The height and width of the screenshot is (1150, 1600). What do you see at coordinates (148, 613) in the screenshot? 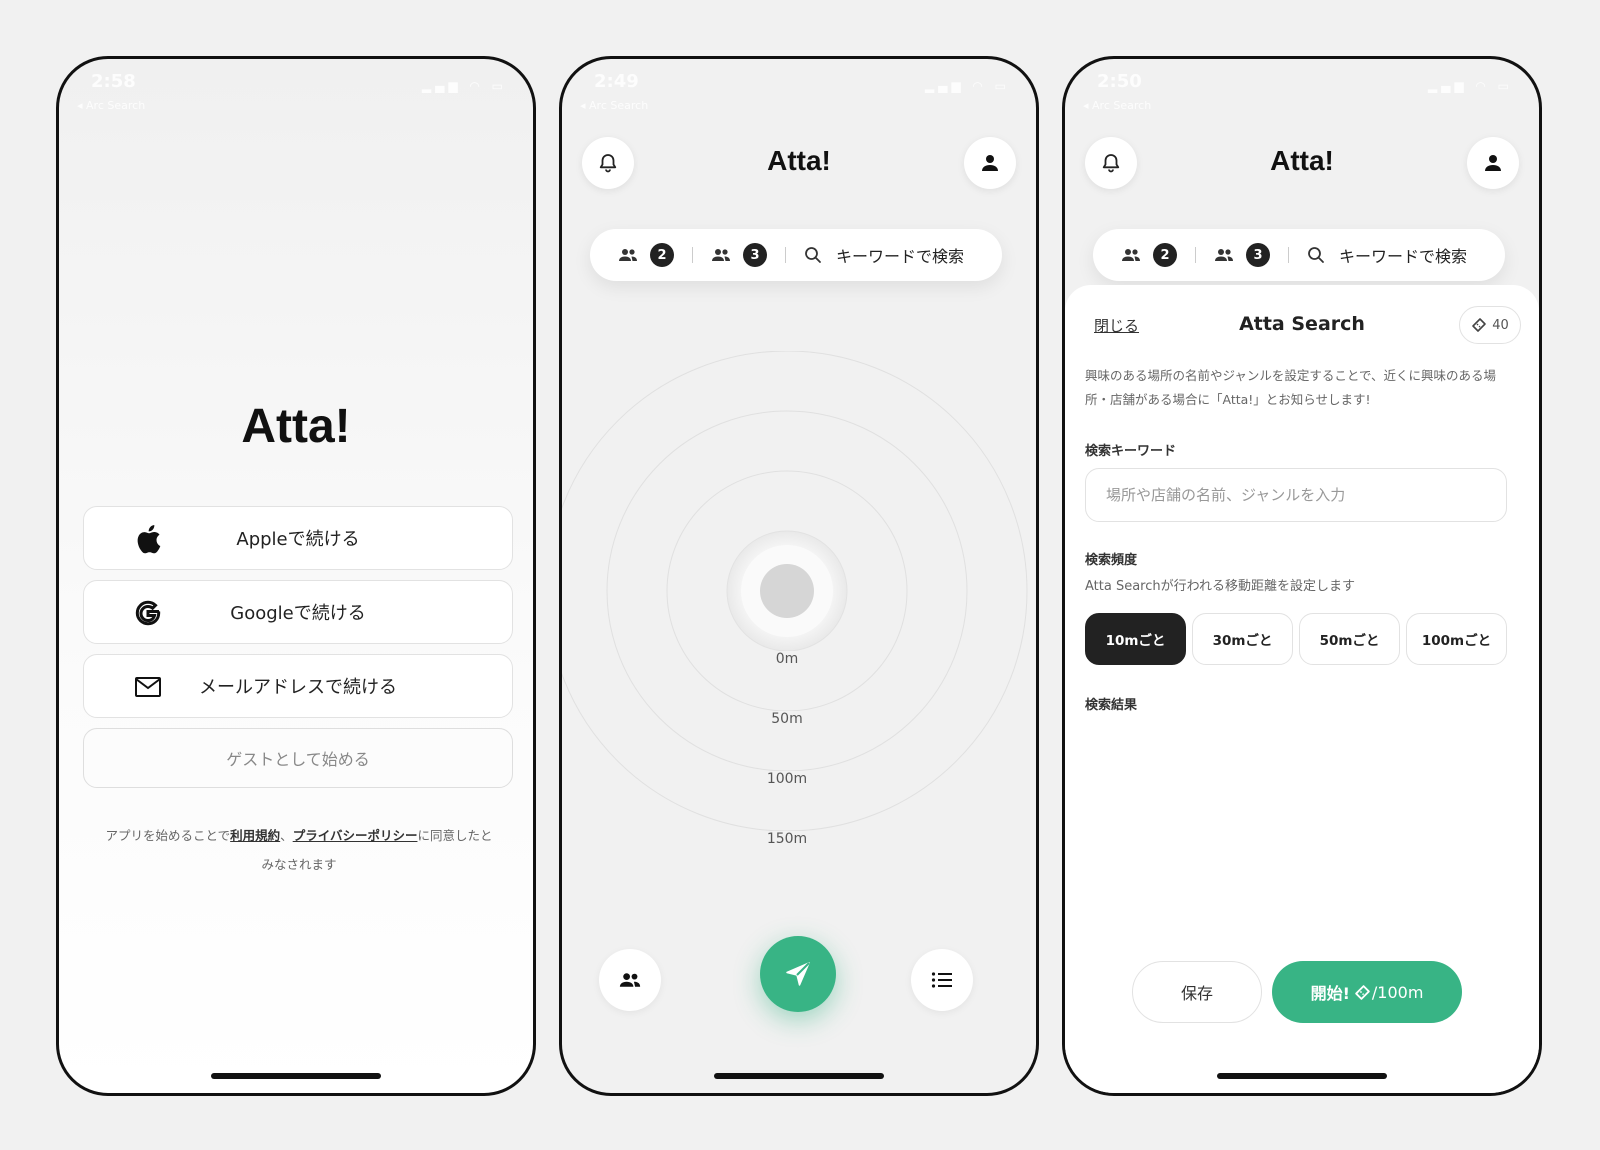
I see `google-icon` at bounding box center [148, 613].